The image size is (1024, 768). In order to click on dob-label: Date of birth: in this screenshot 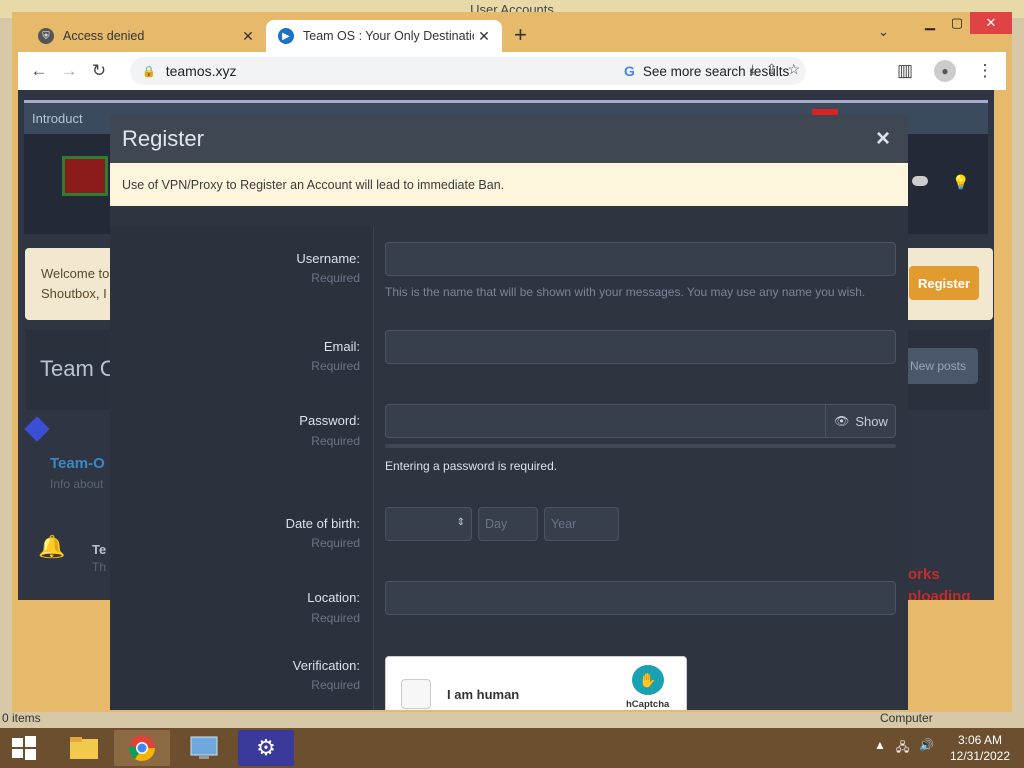, I will do `click(322, 523)`.